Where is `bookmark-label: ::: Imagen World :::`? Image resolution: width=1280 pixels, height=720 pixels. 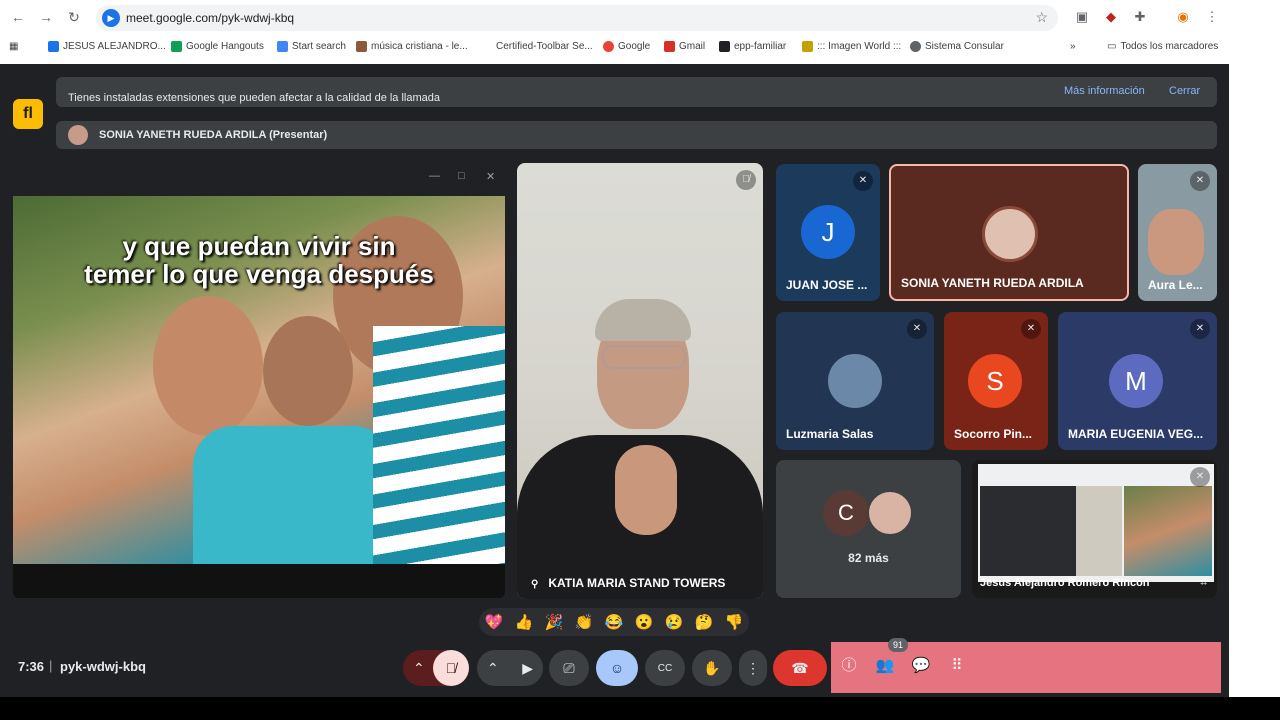
bookmark-label: ::: Imagen World ::: is located at coordinates (859, 46).